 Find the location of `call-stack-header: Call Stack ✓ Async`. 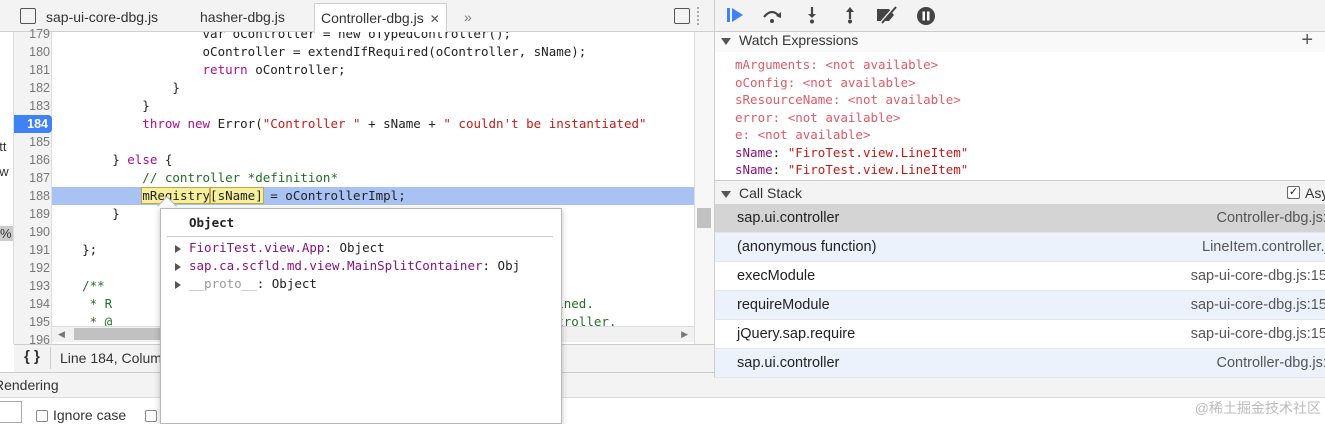

call-stack-header: Call Stack ✓ Async is located at coordinates (1019, 192).